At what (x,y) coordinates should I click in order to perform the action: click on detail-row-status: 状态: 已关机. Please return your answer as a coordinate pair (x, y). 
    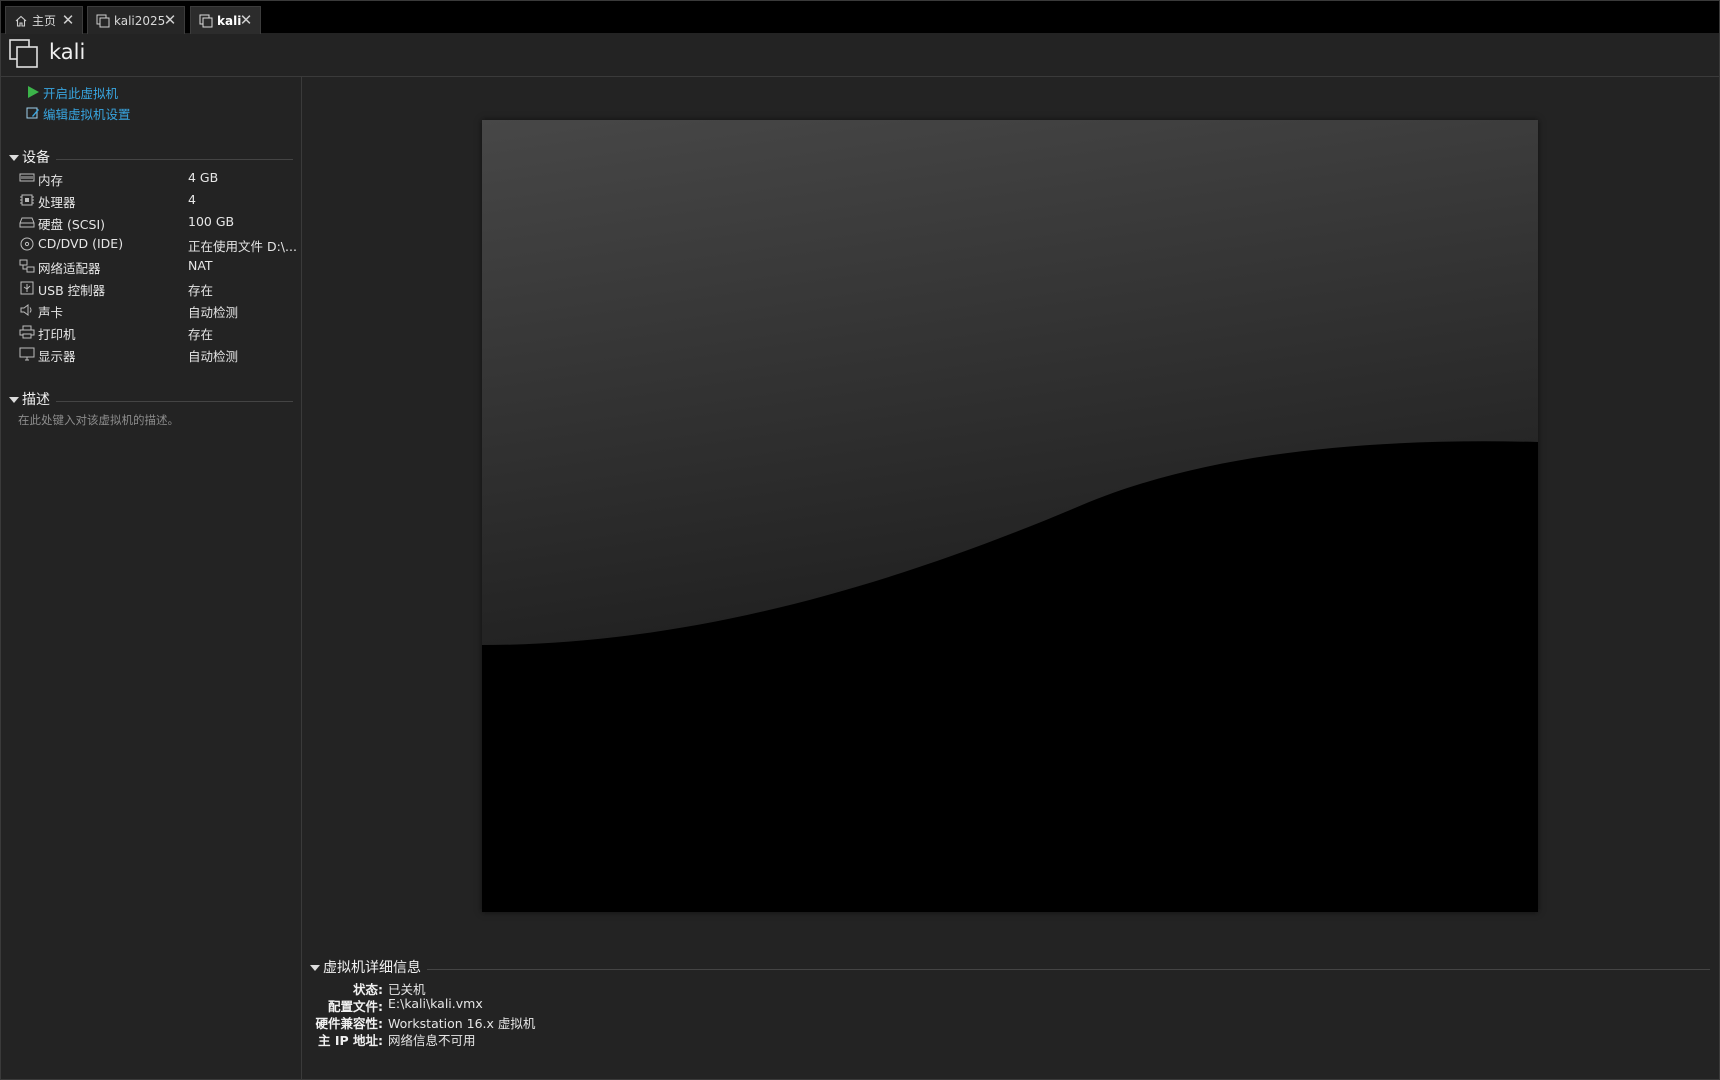
    Looking at the image, I should click on (600, 988).